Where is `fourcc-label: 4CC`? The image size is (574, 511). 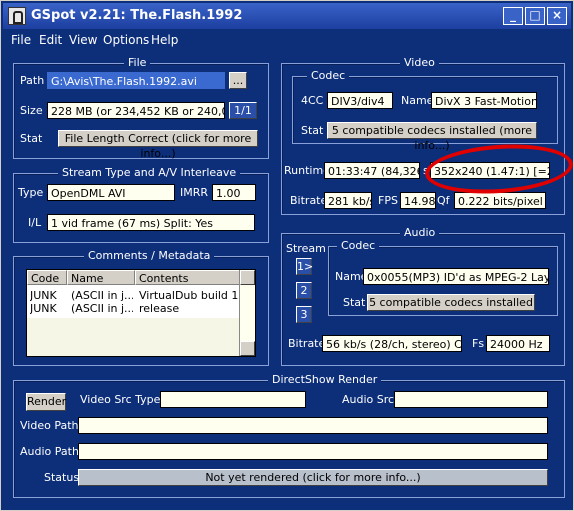
fourcc-label: 4CC is located at coordinates (312, 100).